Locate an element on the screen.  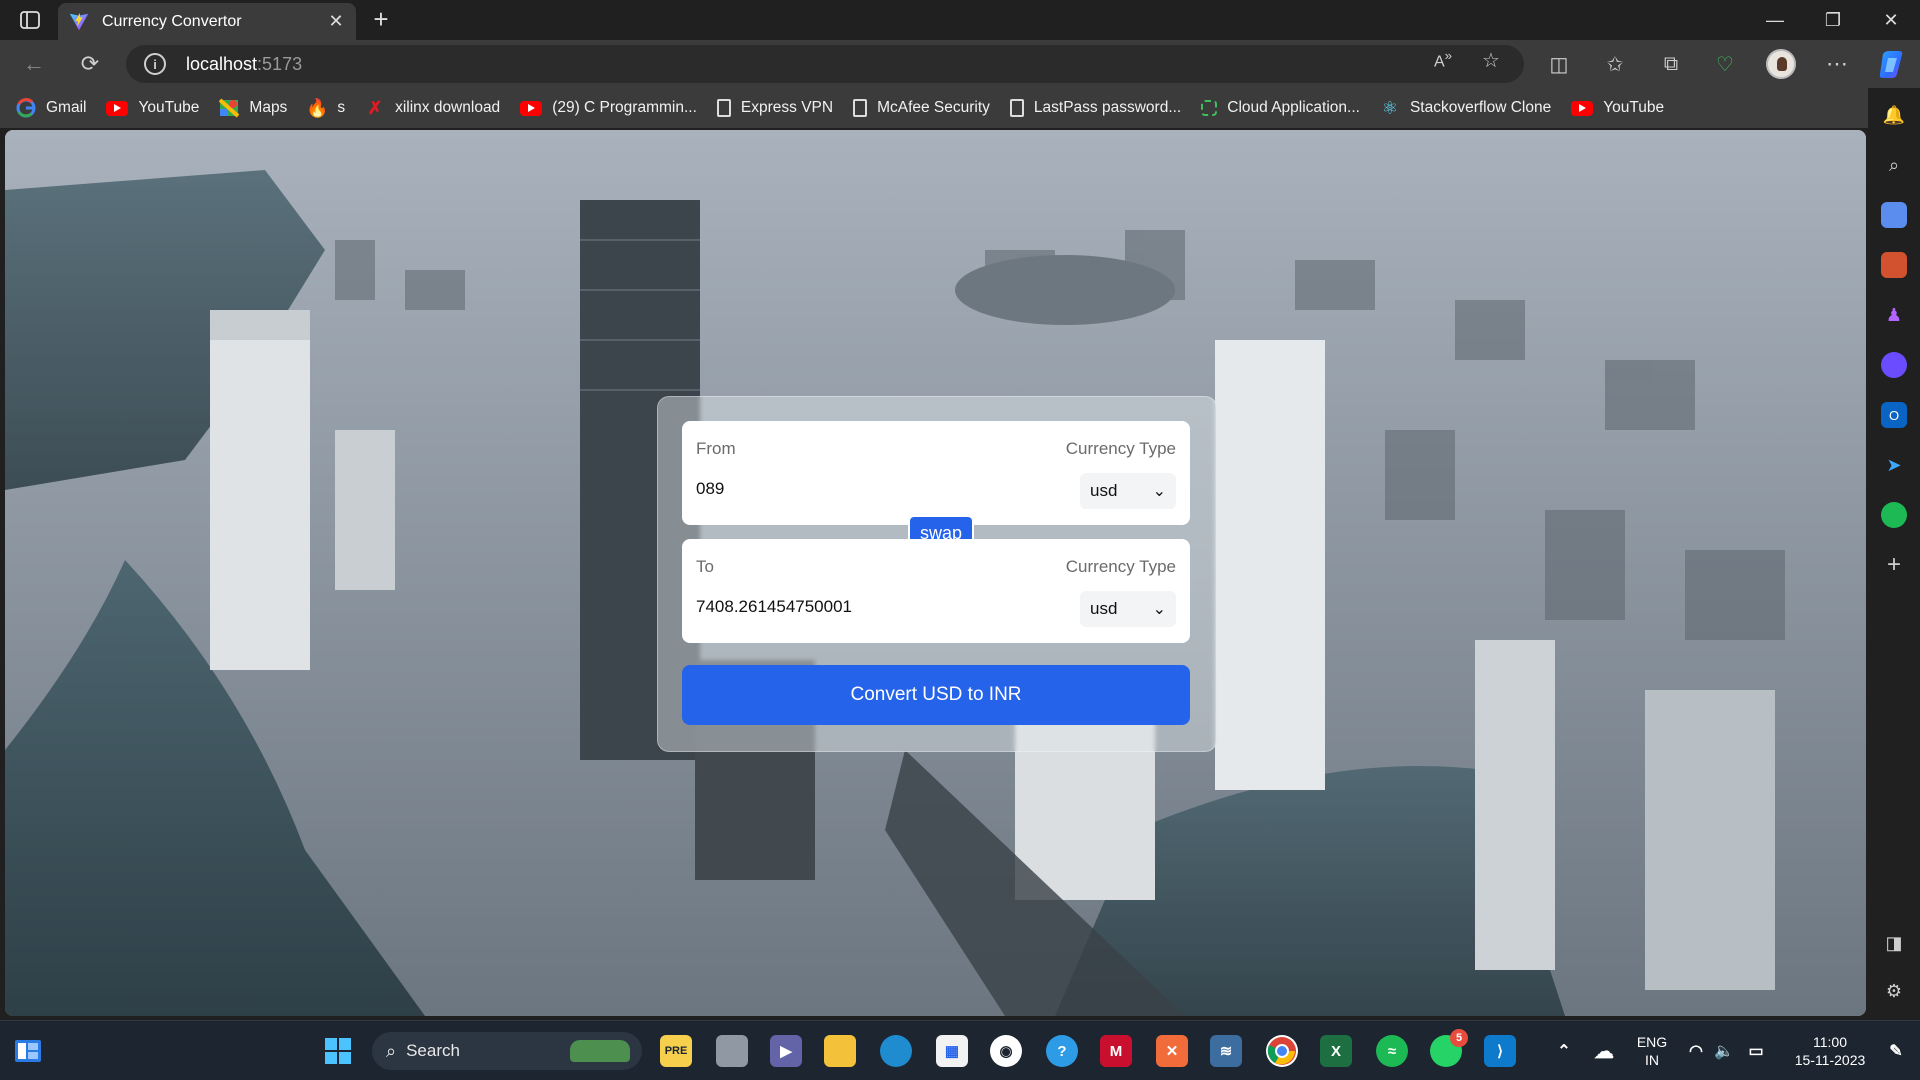
active-tab: Currency Convertor ✕ is located at coordinates (207, 21).